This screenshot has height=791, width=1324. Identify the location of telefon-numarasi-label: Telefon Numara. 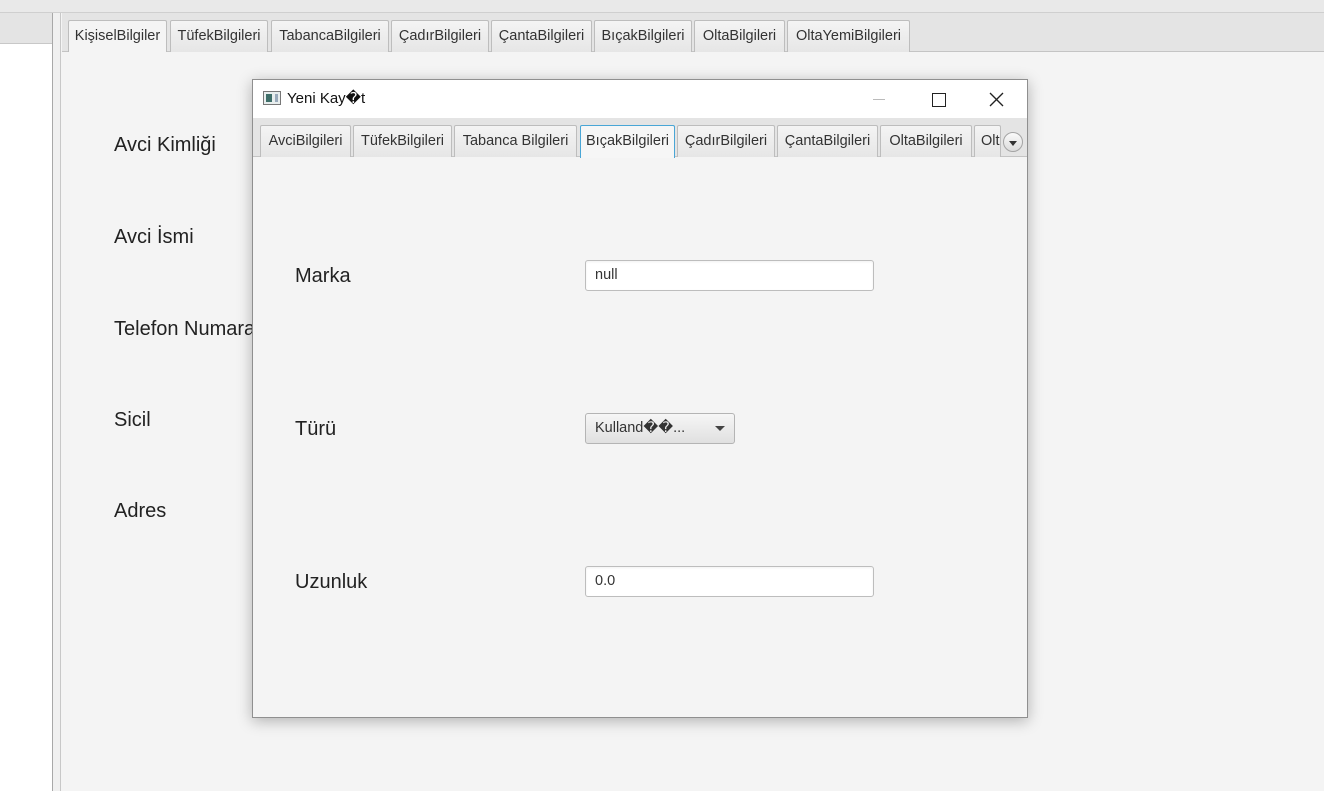
(185, 329).